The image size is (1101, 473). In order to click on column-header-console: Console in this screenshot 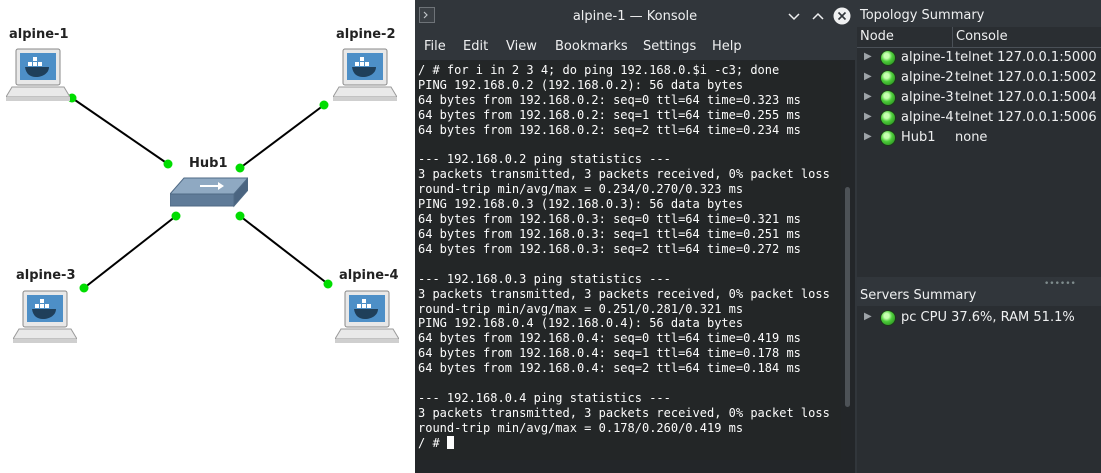, I will do `click(982, 37)`.